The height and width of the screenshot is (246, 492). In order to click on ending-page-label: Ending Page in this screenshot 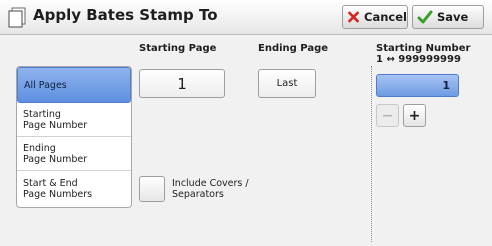, I will do `click(293, 48)`.